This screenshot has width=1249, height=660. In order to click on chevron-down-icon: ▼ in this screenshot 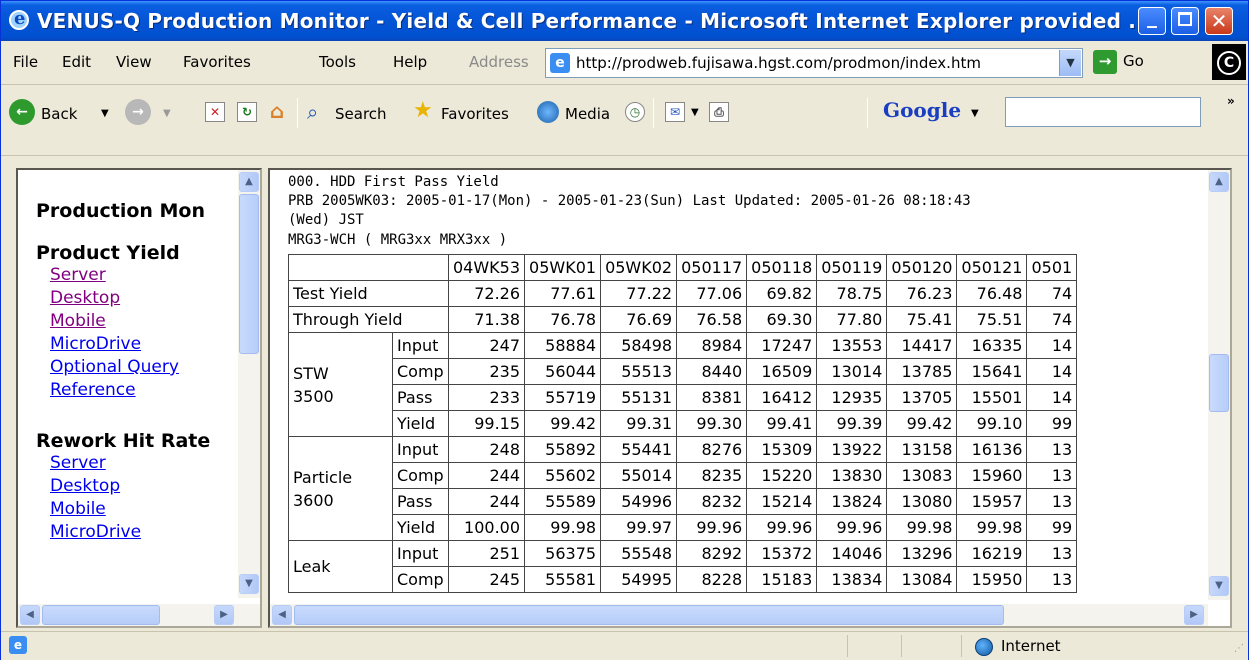, I will do `click(1070, 63)`.